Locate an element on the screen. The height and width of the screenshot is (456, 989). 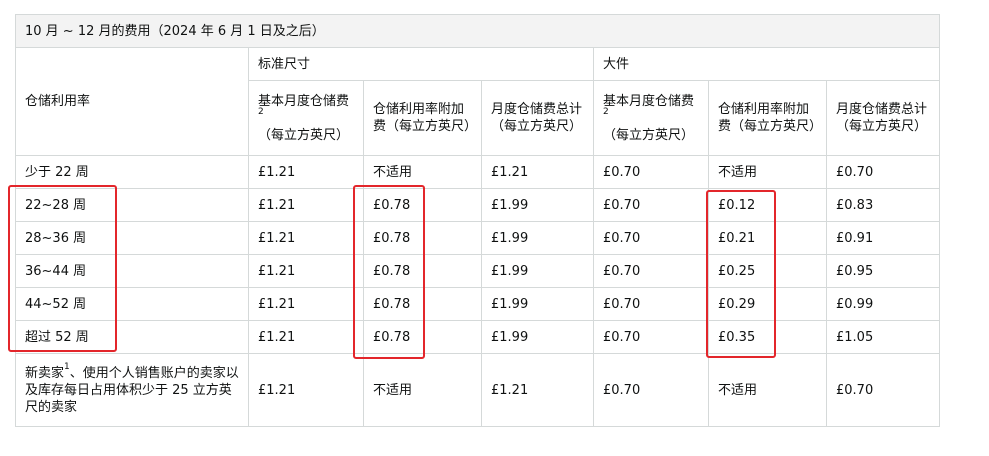
table-cell: £0.29 is located at coordinates (767, 304).